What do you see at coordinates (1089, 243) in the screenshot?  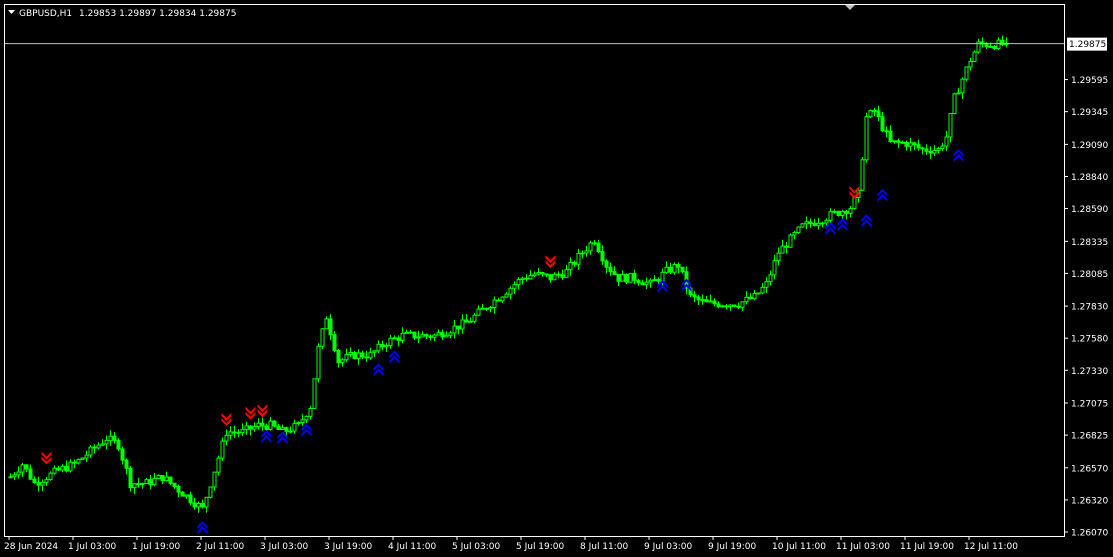 I see `price-tick-label: 1.28335` at bounding box center [1089, 243].